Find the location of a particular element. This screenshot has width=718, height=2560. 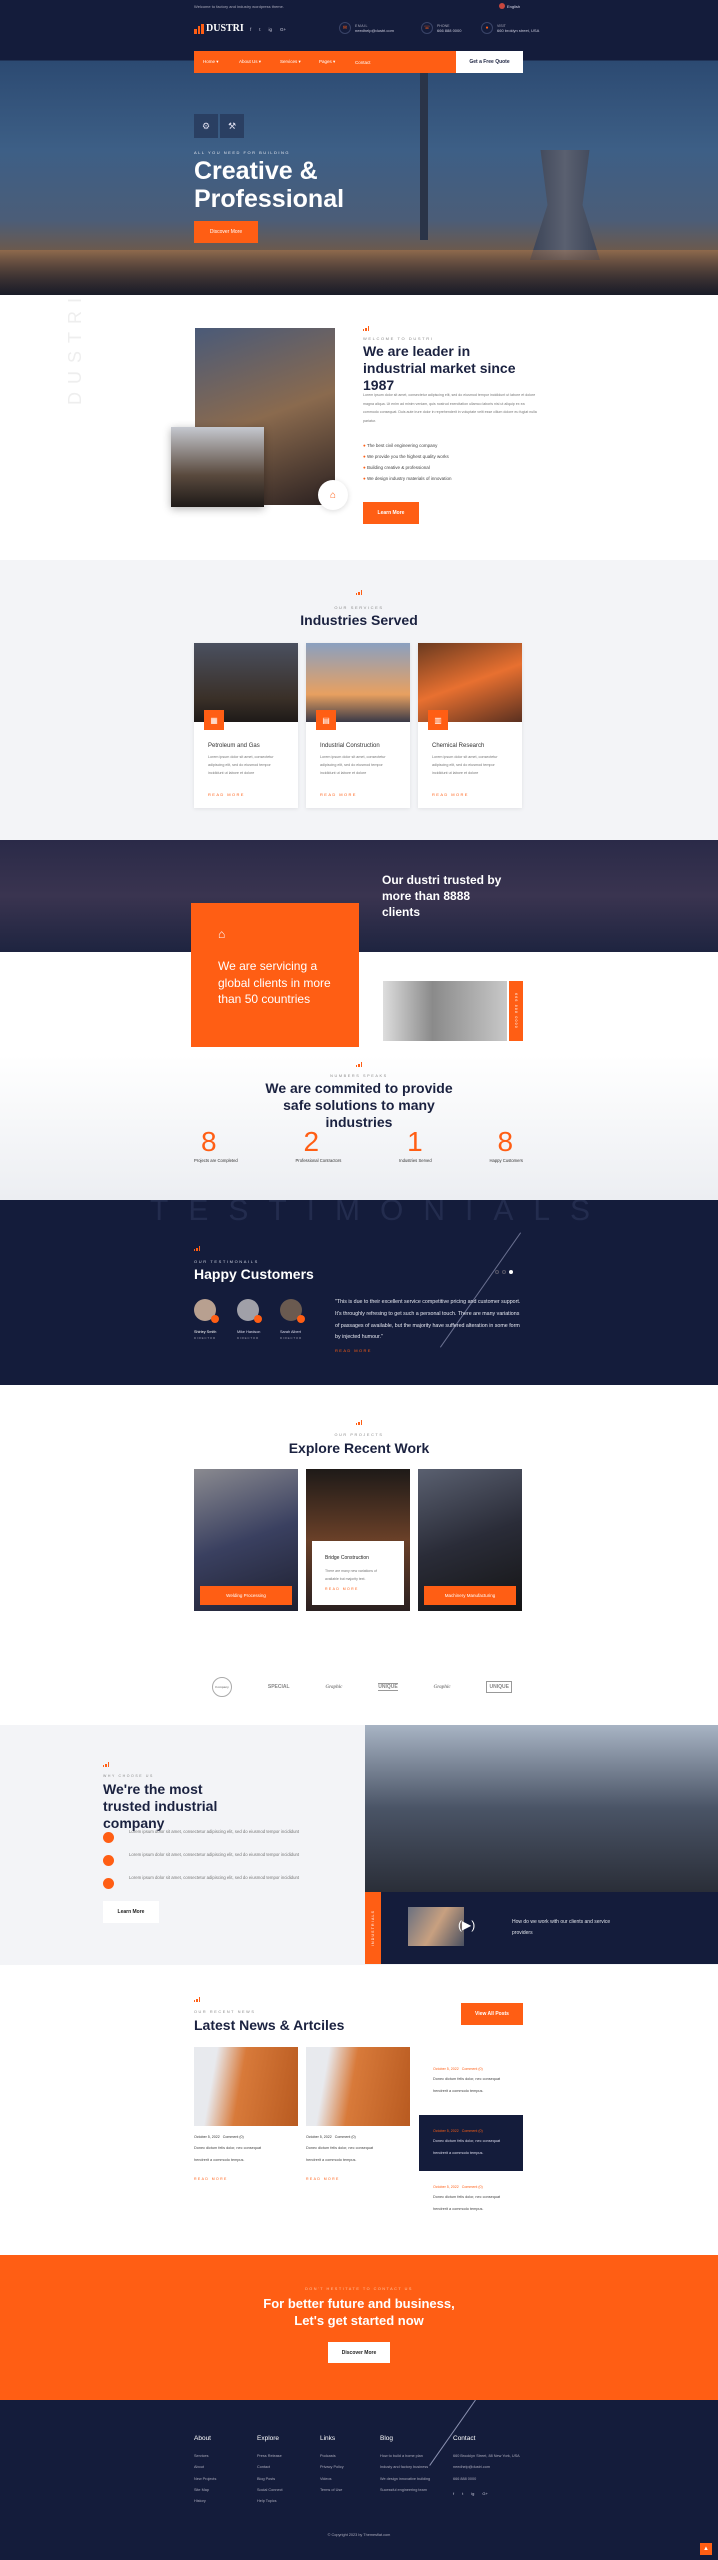

view-all-posts-button: View All Posts is located at coordinates (492, 2014).